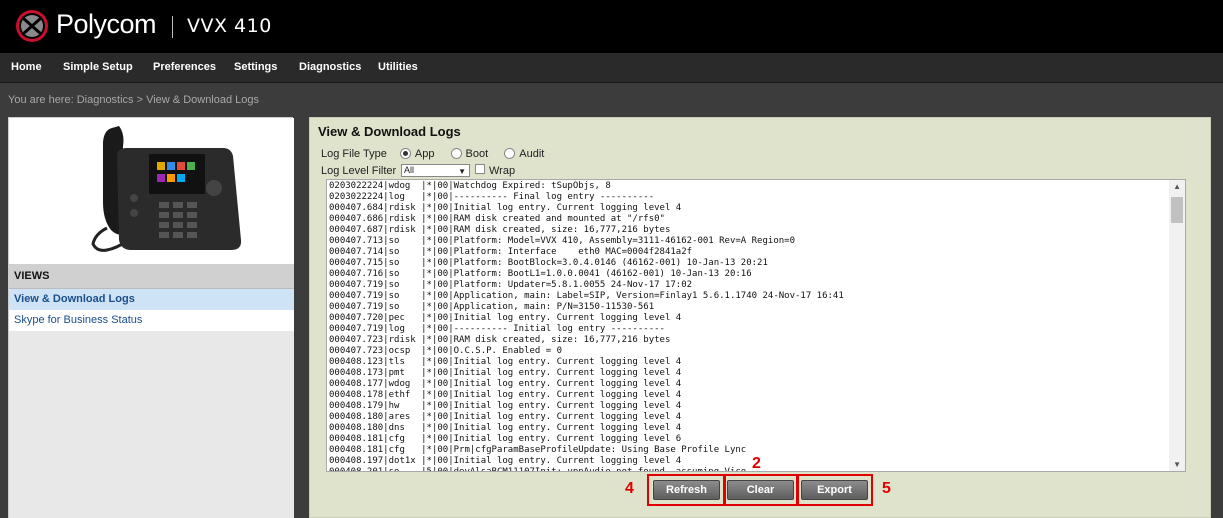 The width and height of the screenshot is (1223, 518). What do you see at coordinates (686, 490) in the screenshot?
I see `annotation-box-refresh` at bounding box center [686, 490].